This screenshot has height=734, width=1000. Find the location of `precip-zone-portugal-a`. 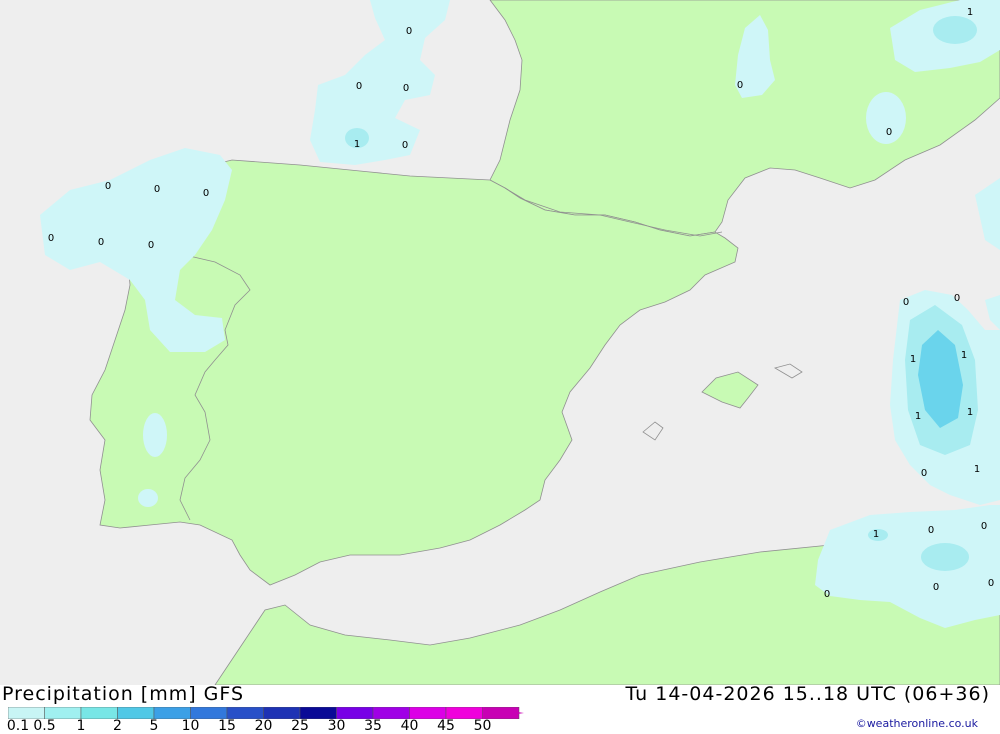

precip-zone-portugal-a is located at coordinates (155, 435).